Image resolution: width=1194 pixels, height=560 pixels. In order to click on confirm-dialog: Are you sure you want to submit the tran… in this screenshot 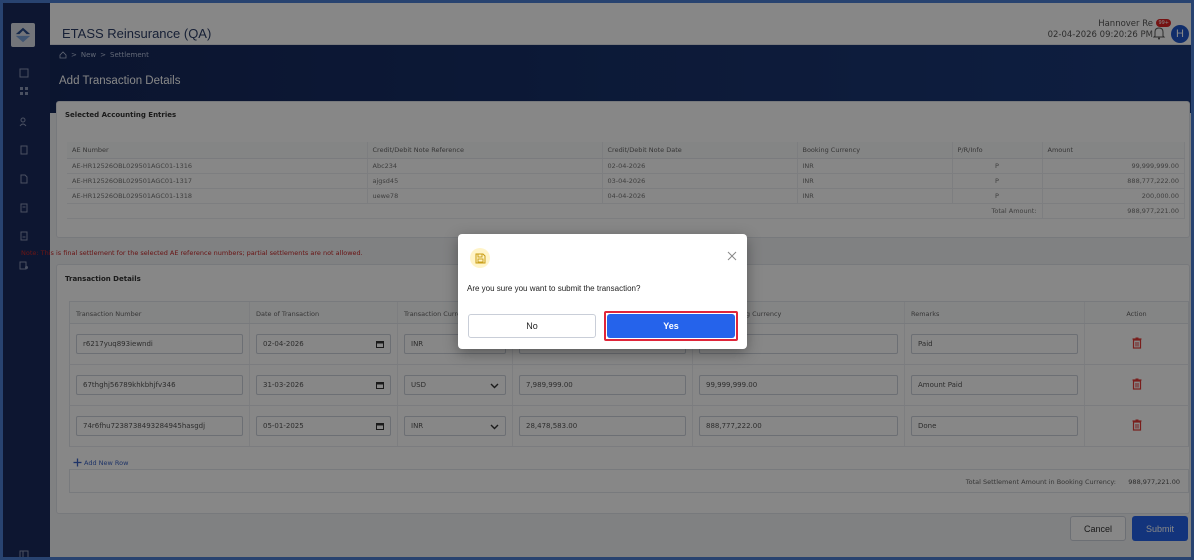, I will do `click(602, 291)`.